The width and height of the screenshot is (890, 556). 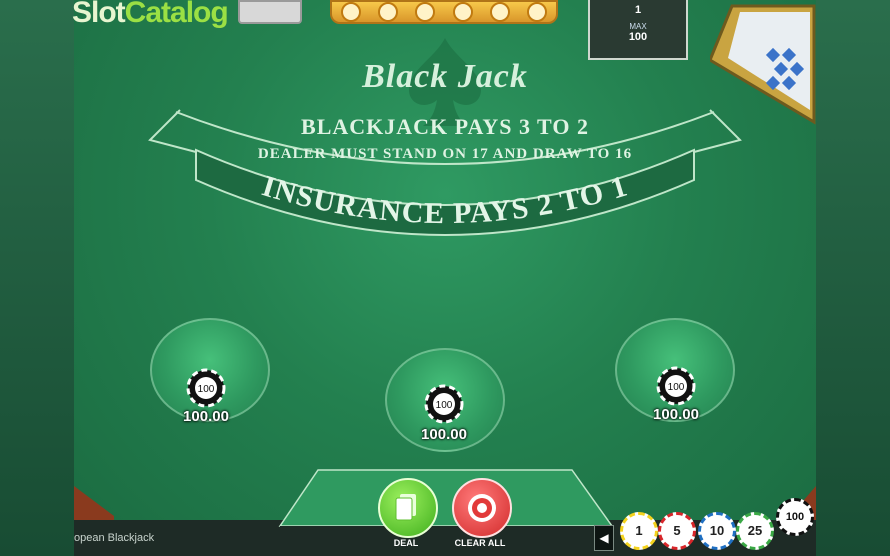 I want to click on bet-chip-center: 100, so click(x=444, y=404).